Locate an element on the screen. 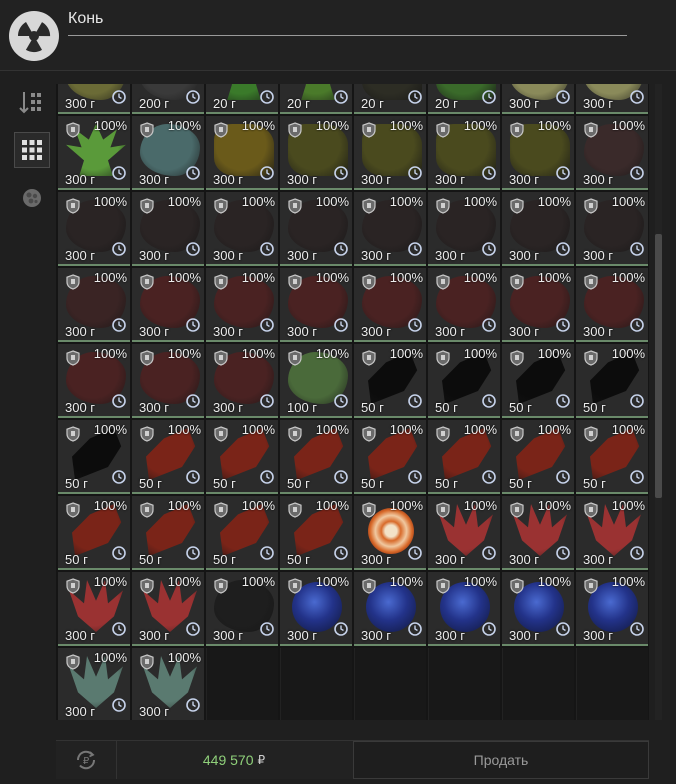 The image size is (676, 784). ruble-cycle-icon: ₽ is located at coordinates (86, 760).